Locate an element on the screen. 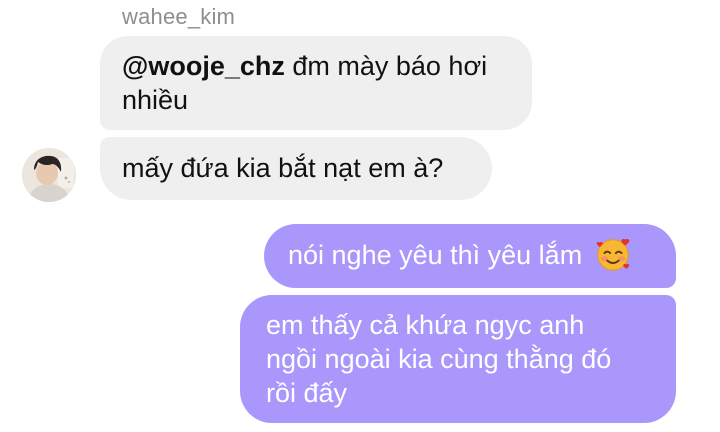 Image resolution: width=720 pixels, height=432 pixels. avatar-photo-icon is located at coordinates (49, 175).